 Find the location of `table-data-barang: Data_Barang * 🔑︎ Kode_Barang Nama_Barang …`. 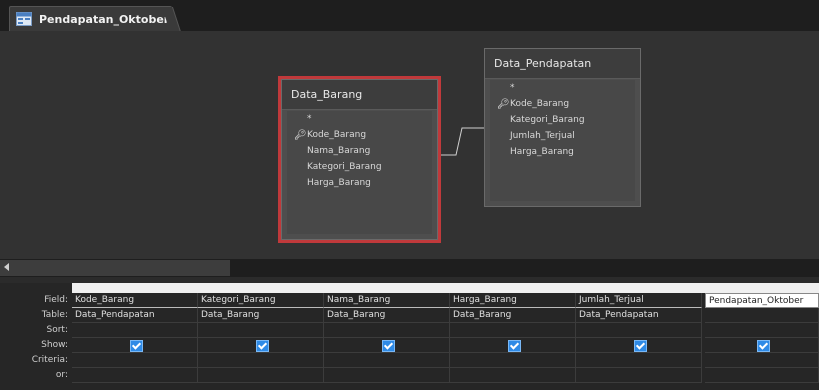

table-data-barang: Data_Barang * 🔑︎ Kode_Barang Nama_Barang … is located at coordinates (359, 159).